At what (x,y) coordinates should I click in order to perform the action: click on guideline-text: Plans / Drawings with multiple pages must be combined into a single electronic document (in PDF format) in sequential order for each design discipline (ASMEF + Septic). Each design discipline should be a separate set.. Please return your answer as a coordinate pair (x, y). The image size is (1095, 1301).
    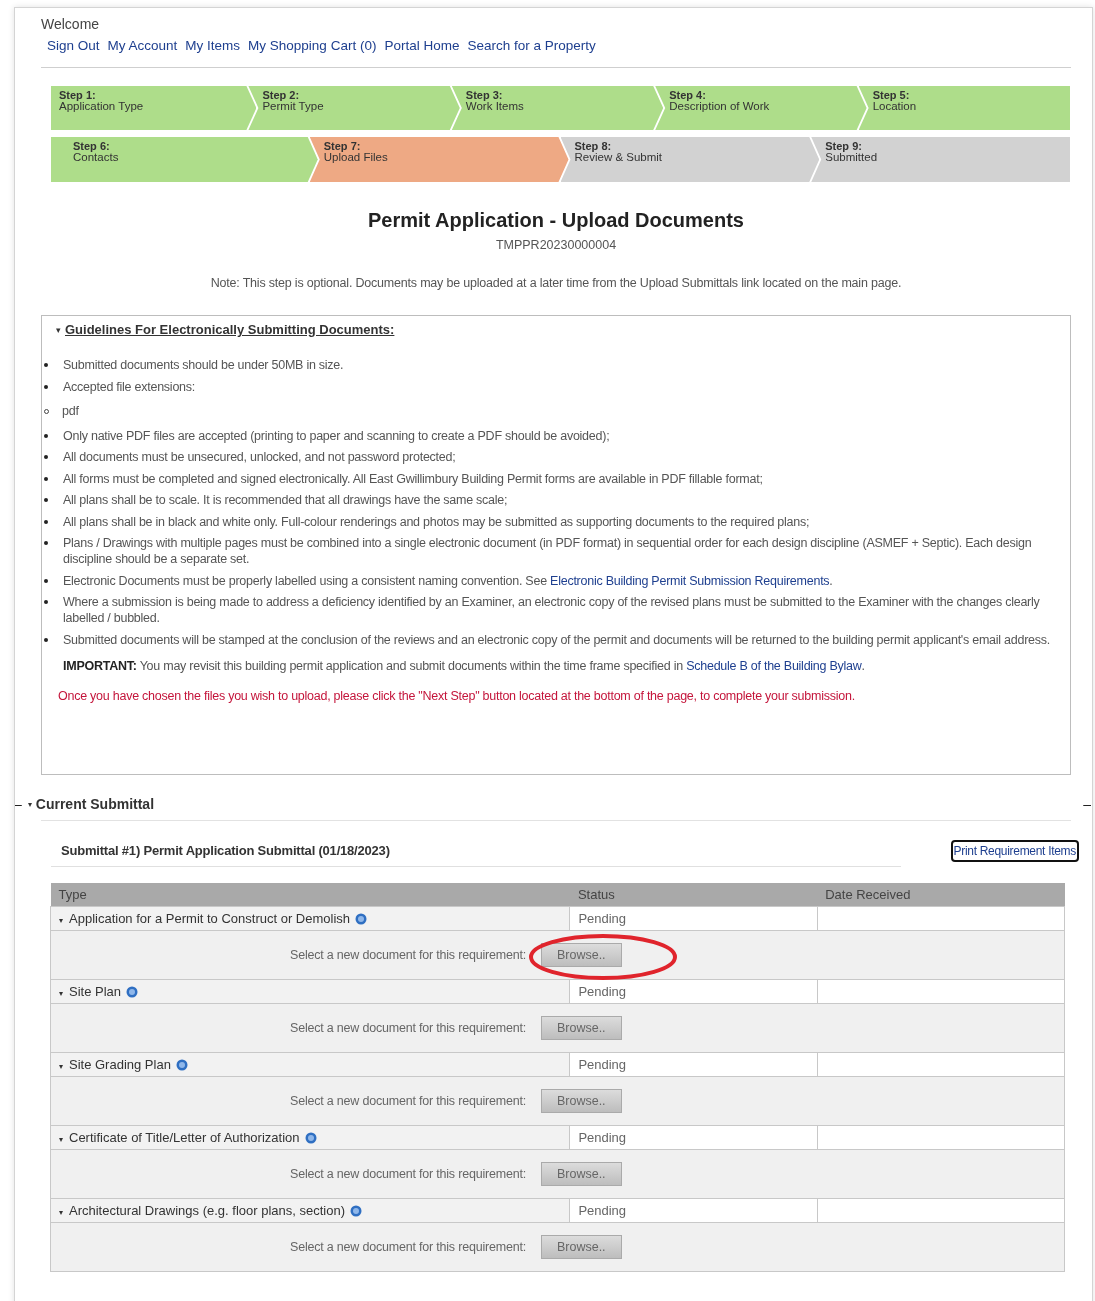
    Looking at the image, I should click on (548, 551).